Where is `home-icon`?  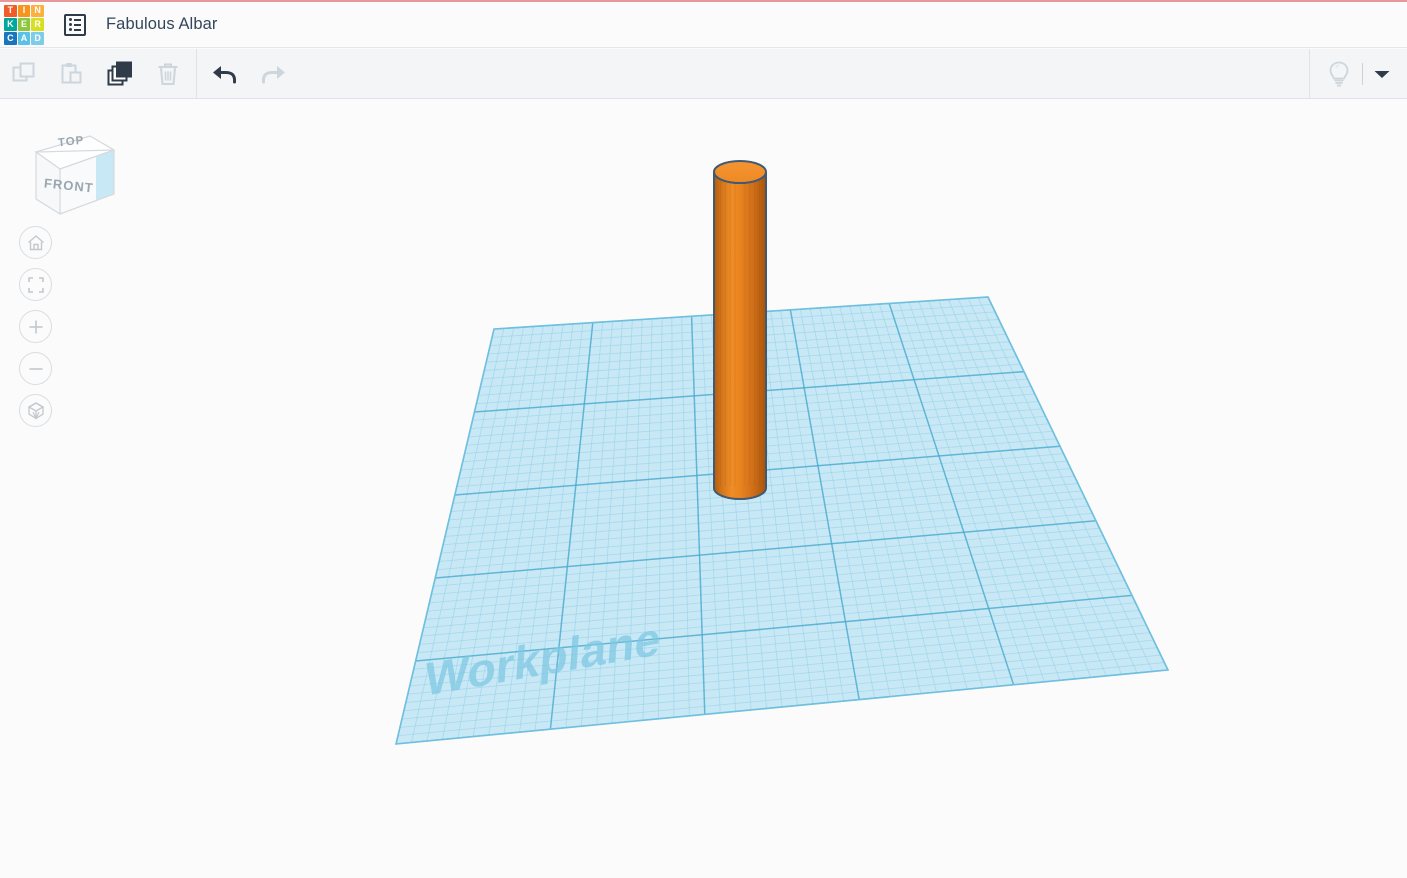 home-icon is located at coordinates (35, 242).